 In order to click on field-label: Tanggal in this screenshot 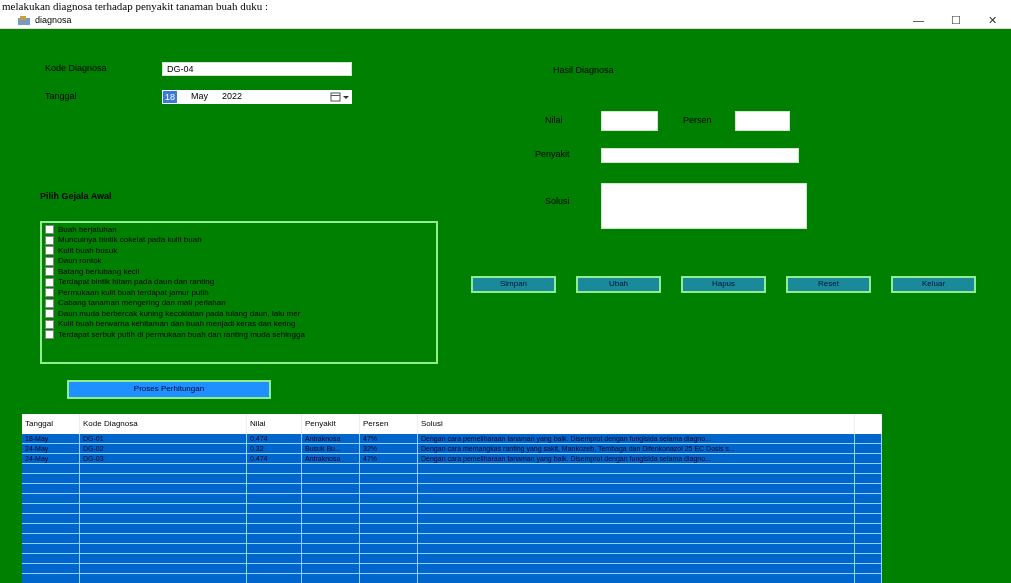, I will do `click(61, 97)`.